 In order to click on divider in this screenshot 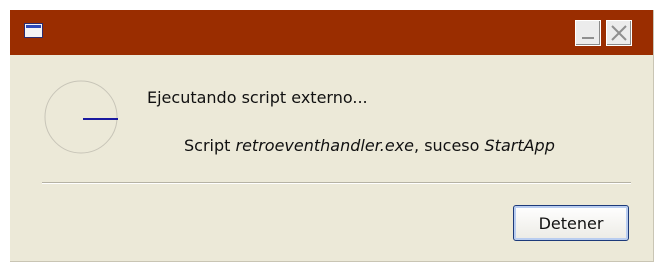, I will do `click(336, 183)`.